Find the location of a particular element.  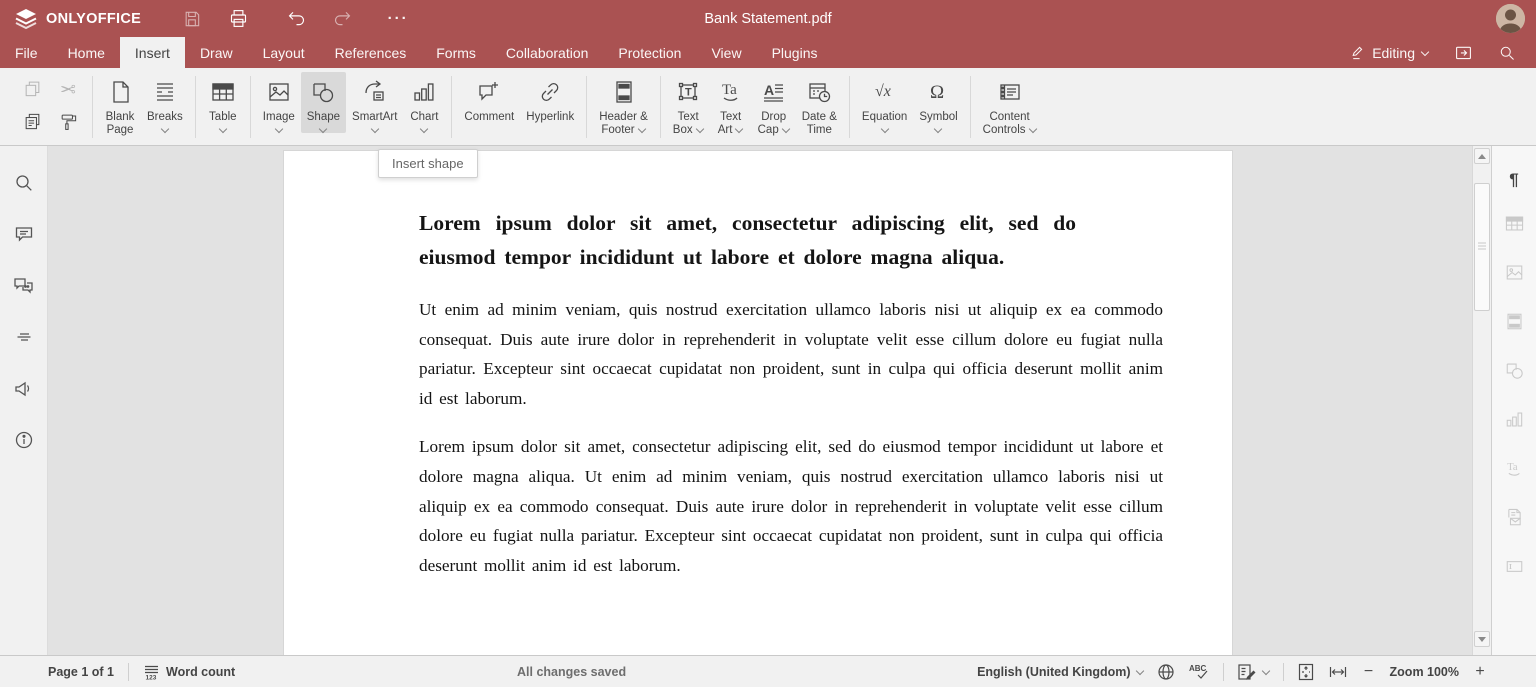

content-controls-button: Content Controls is located at coordinates (1010, 104).